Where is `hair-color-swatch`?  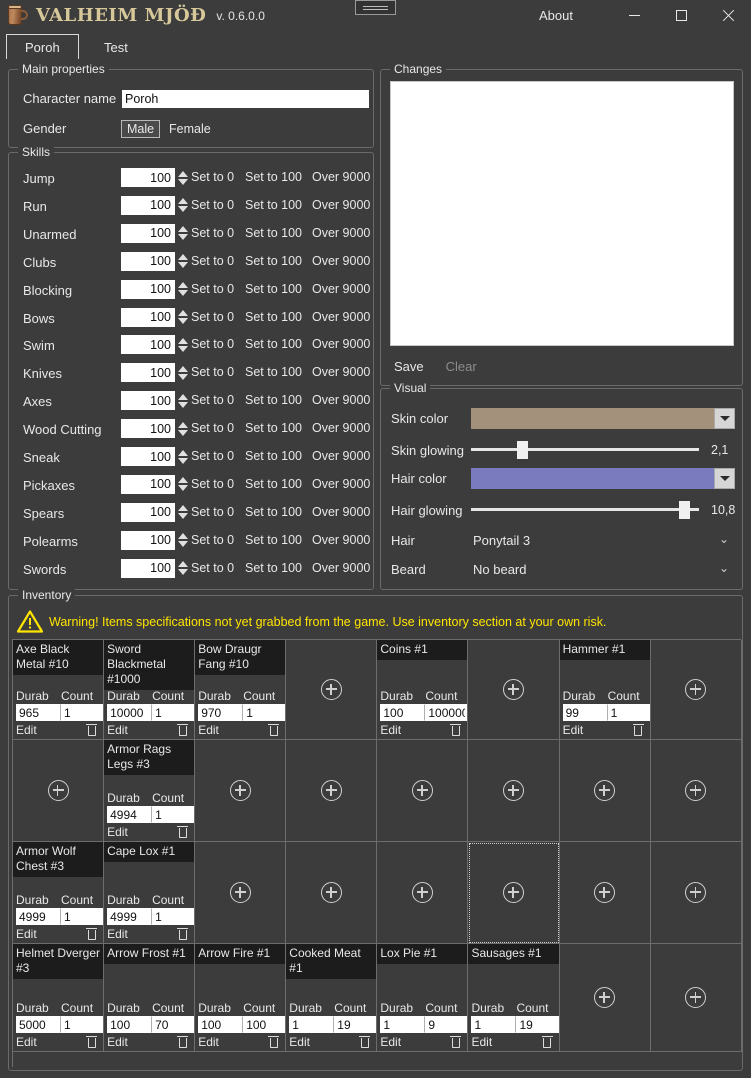
hair-color-swatch is located at coordinates (592, 478).